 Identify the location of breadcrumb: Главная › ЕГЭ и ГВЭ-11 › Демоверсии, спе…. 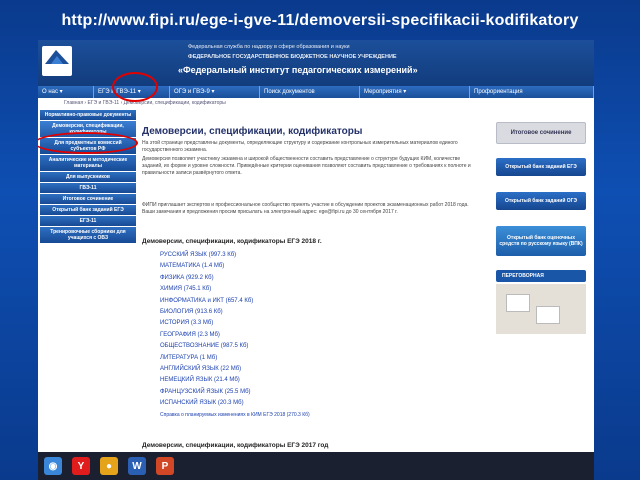
(145, 103).